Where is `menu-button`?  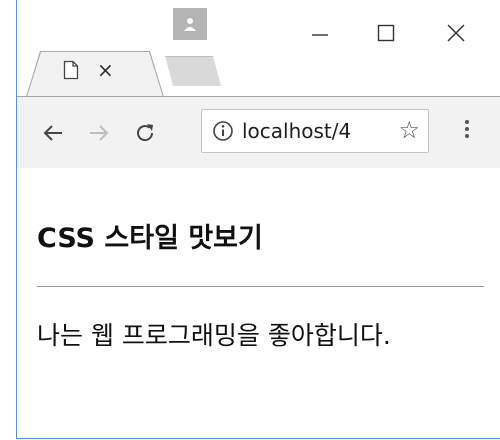 menu-button is located at coordinates (467, 132).